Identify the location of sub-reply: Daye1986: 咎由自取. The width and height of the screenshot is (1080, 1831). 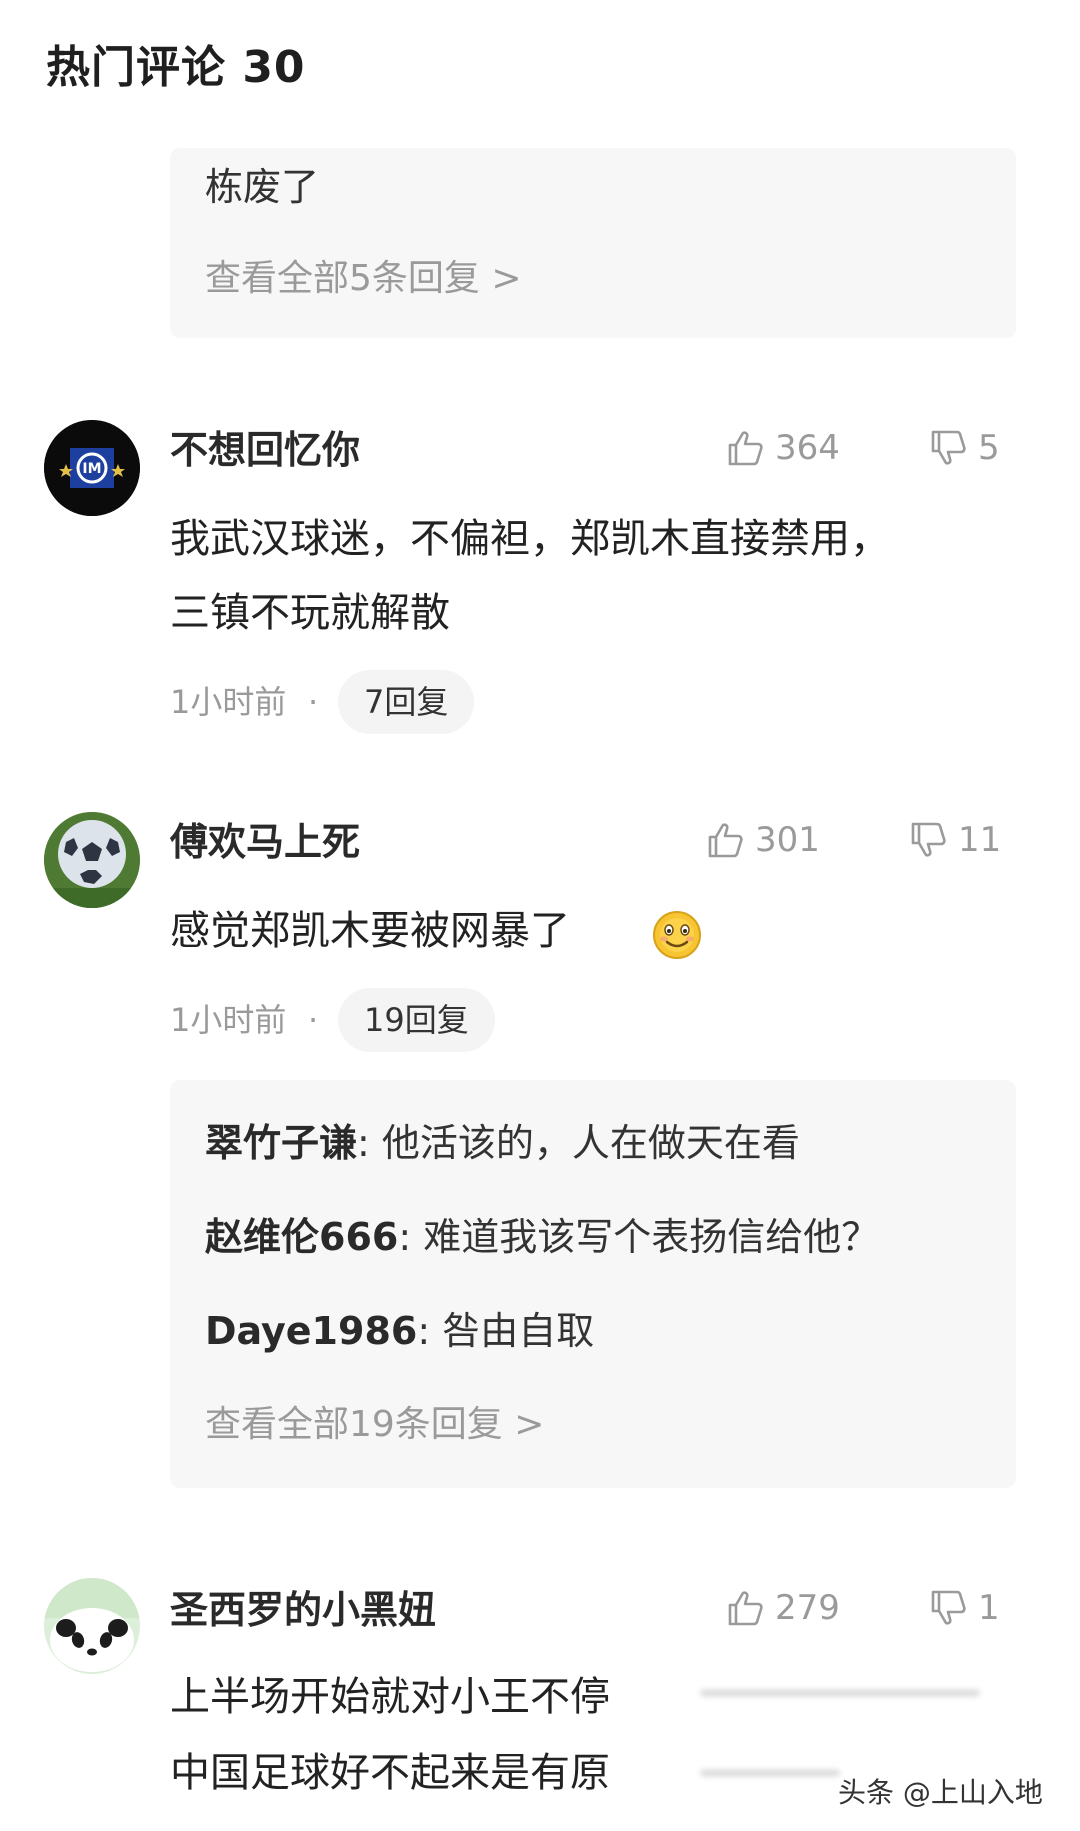
(399, 1331).